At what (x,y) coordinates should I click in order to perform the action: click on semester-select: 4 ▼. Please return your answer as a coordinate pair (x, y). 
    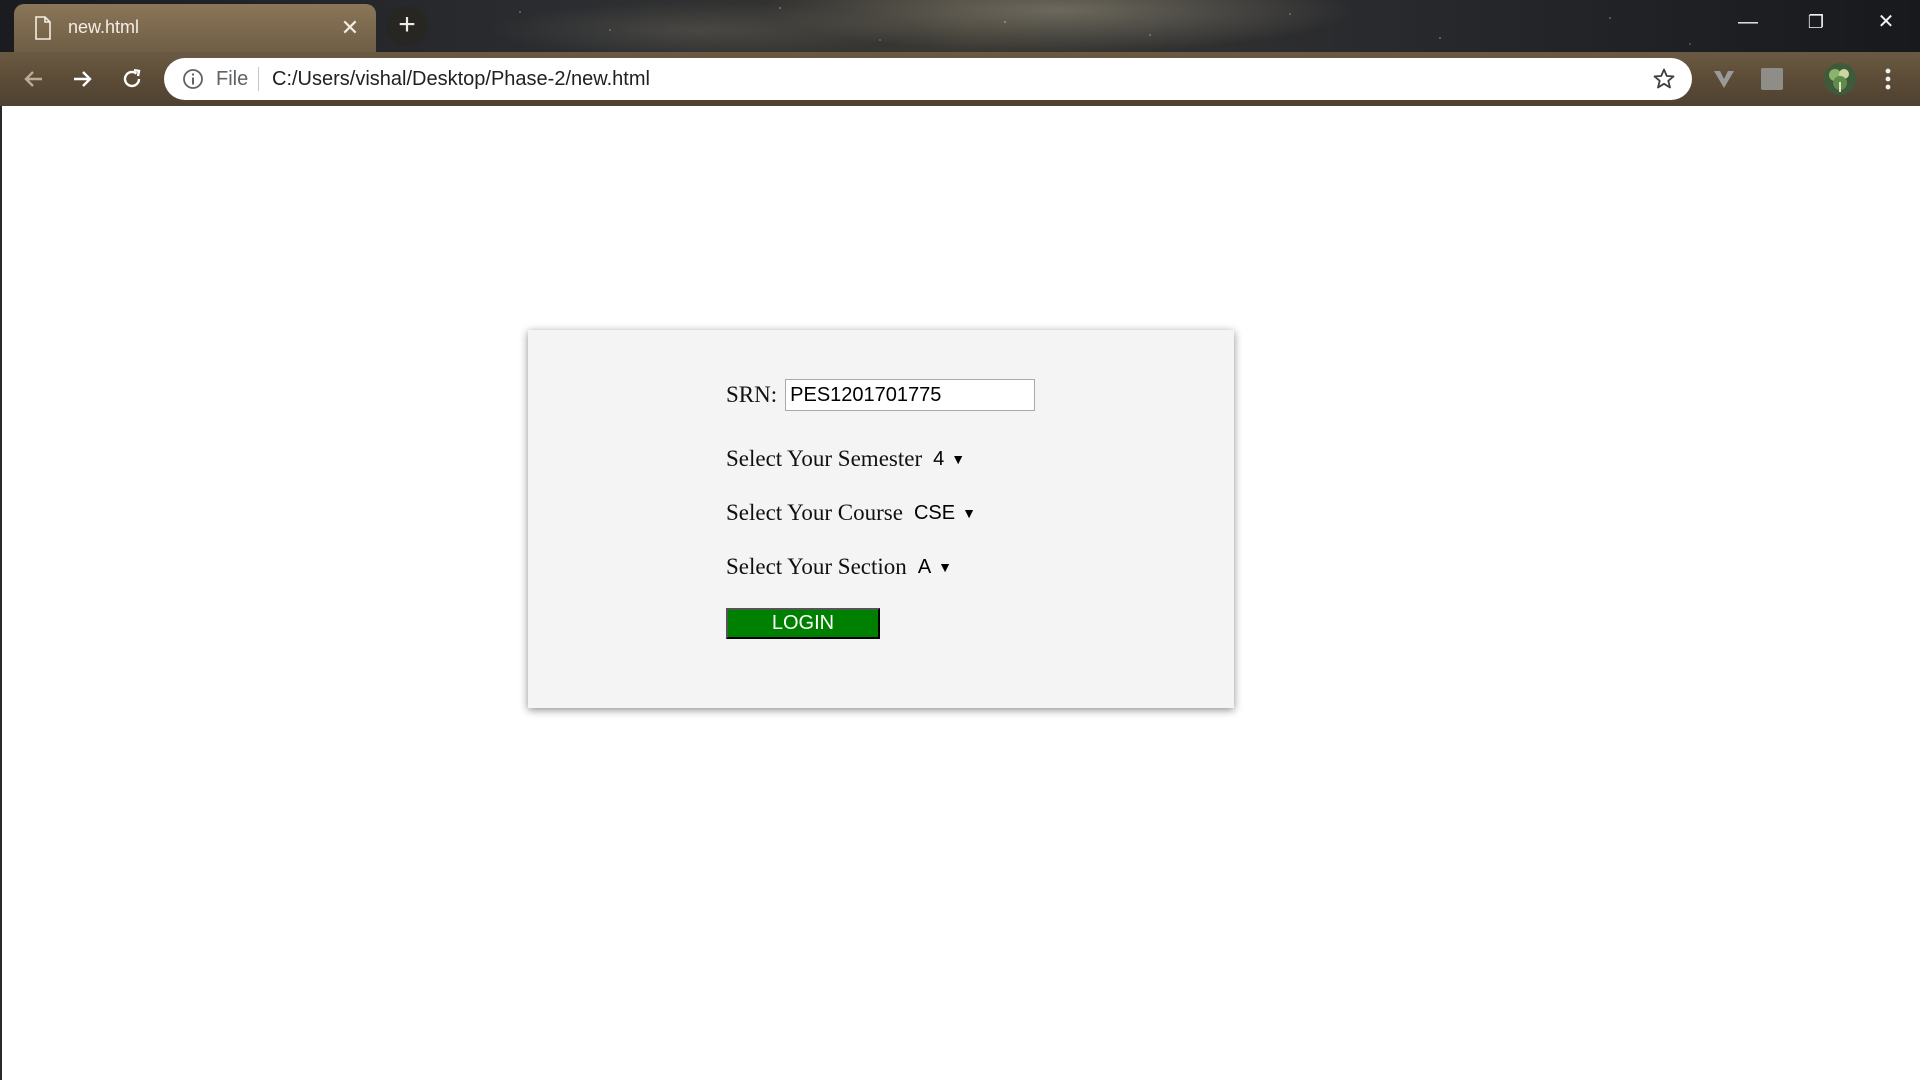
    Looking at the image, I should click on (949, 459).